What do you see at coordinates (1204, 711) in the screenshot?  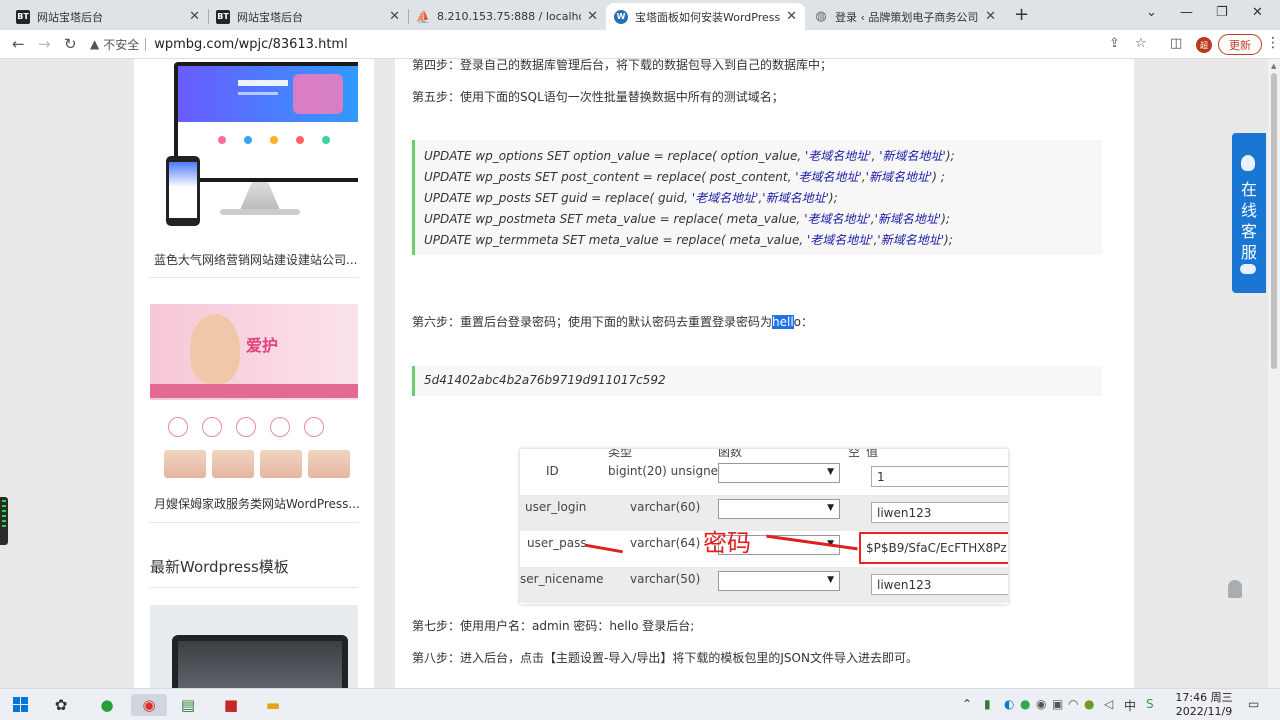 I see `clock-date: 2022/11/9` at bounding box center [1204, 711].